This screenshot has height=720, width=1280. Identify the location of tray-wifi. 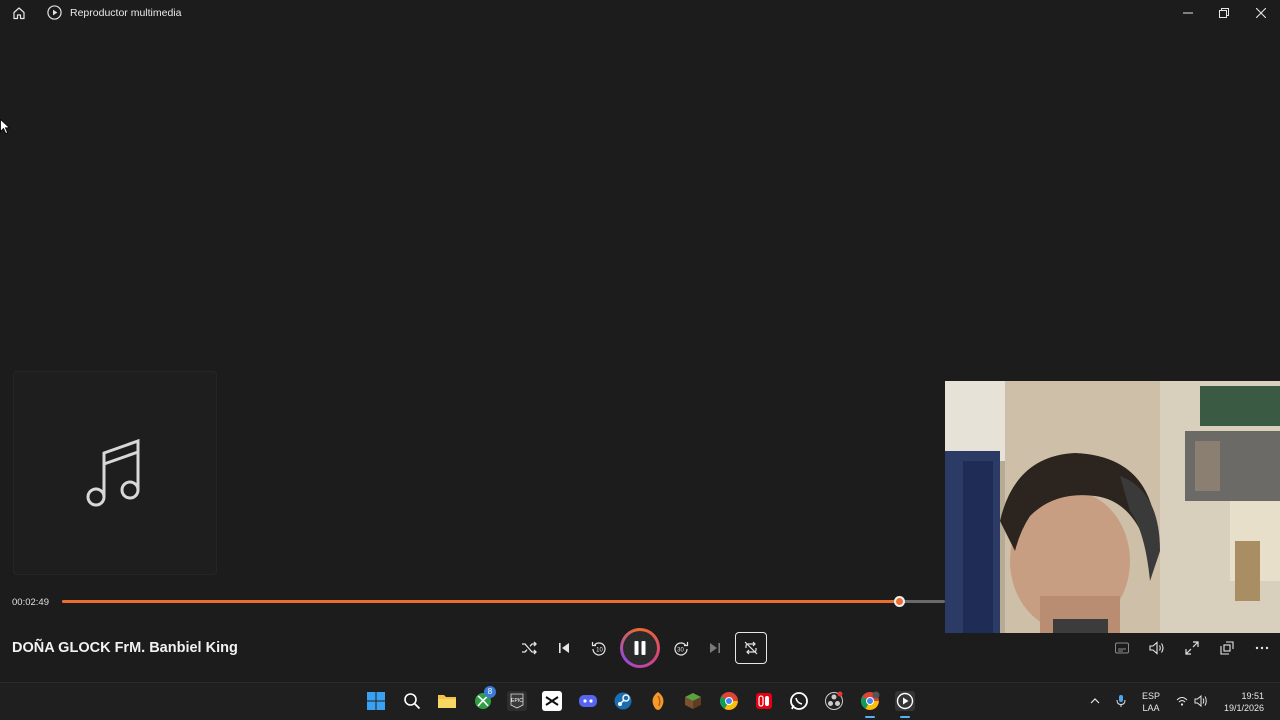
(1182, 701).